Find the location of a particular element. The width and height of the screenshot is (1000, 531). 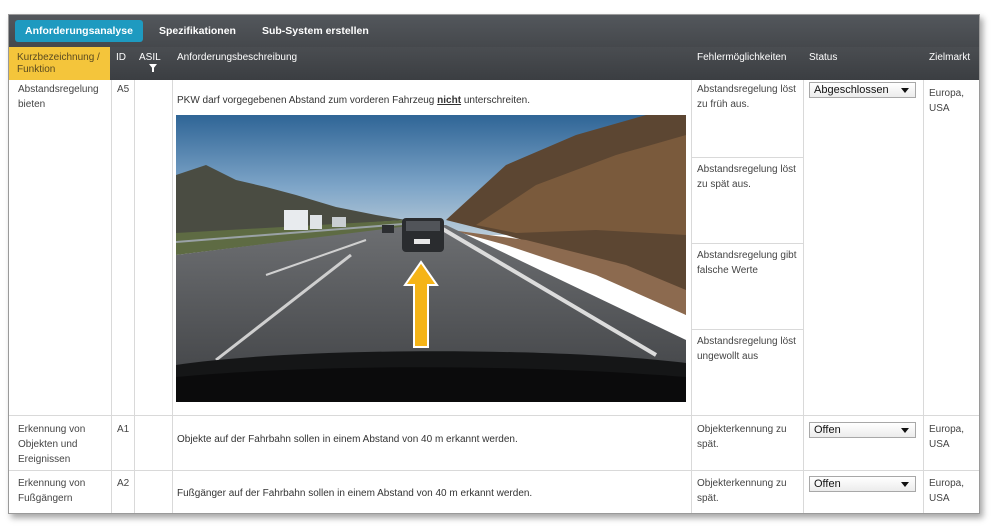

table-row-a5-name: Abstandsregelung bieten is located at coordinates (58, 97).